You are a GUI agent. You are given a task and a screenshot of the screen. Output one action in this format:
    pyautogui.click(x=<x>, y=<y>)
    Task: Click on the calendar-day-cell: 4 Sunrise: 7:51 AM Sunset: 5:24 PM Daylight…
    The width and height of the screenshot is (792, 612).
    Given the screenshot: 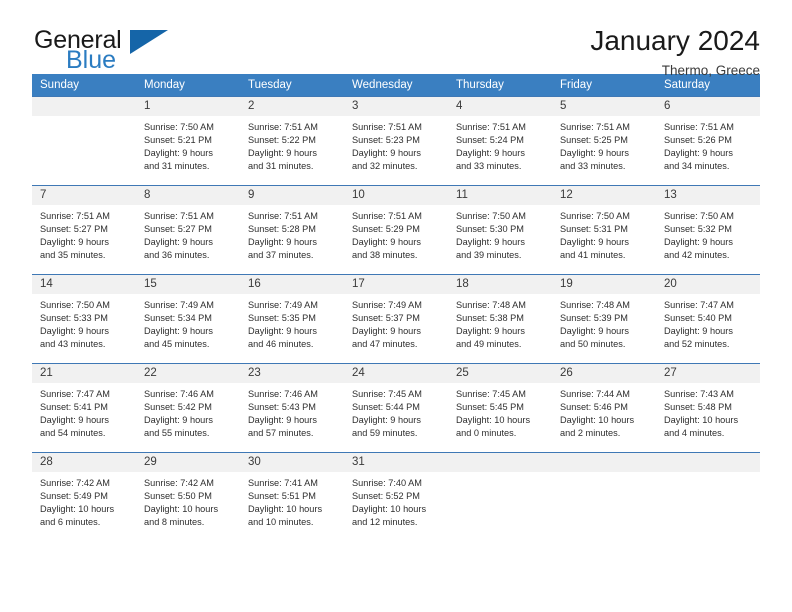 What is the action you would take?
    pyautogui.click(x=500, y=141)
    